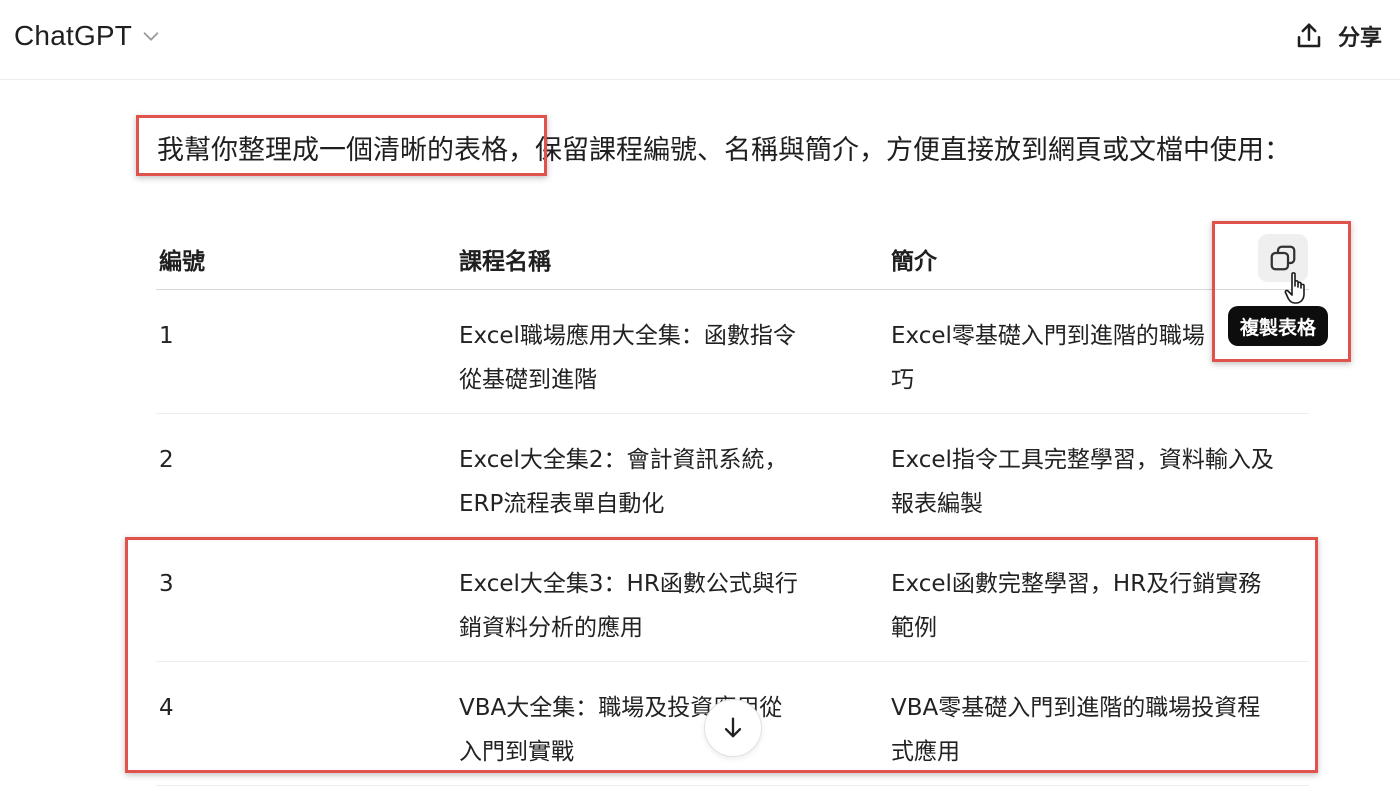  I want to click on model-selector: ChatGPT, so click(88, 36).